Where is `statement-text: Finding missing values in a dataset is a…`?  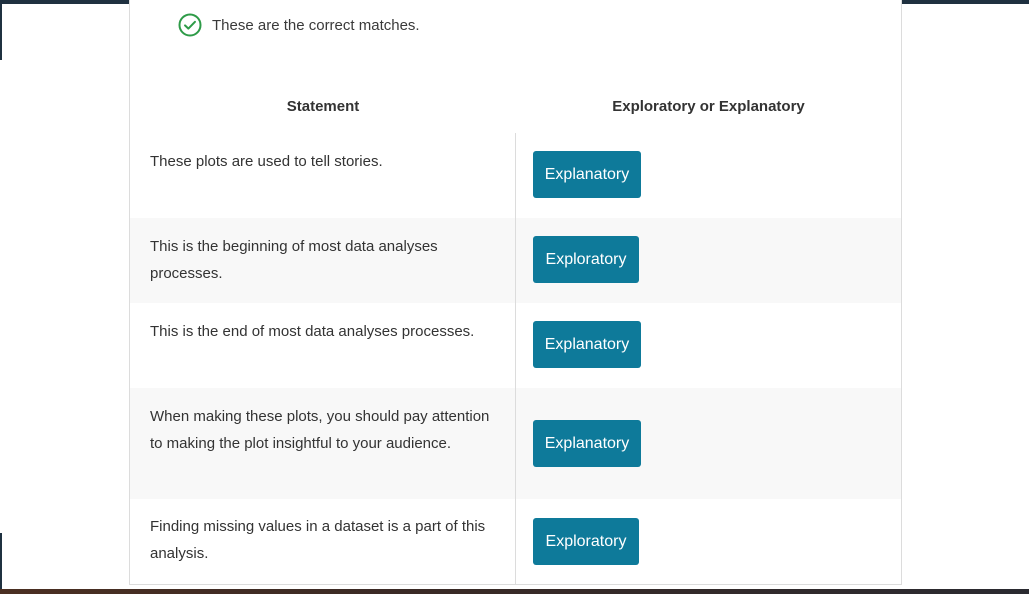 statement-text: Finding missing values in a dataset is a… is located at coordinates (318, 540).